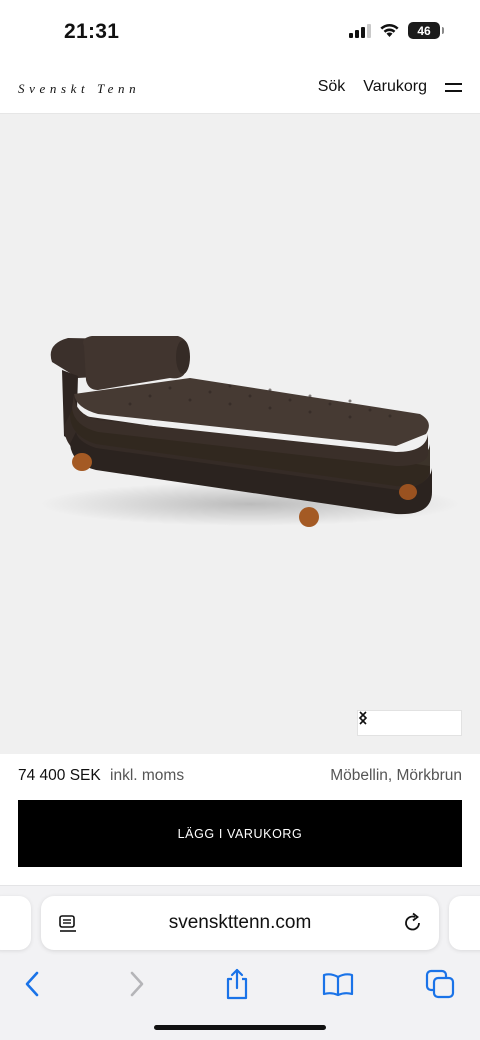 This screenshot has height=1040, width=480. I want to click on forward-button, so click(137, 984).